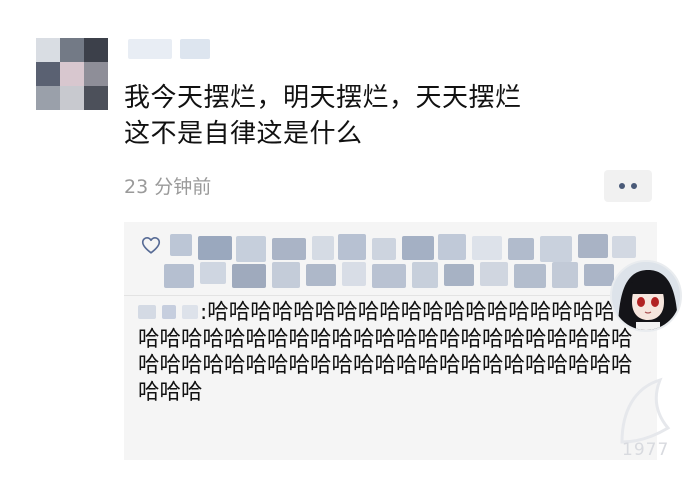 This screenshot has width=690, height=488. What do you see at coordinates (72, 74) in the screenshot?
I see `user-avatar` at bounding box center [72, 74].